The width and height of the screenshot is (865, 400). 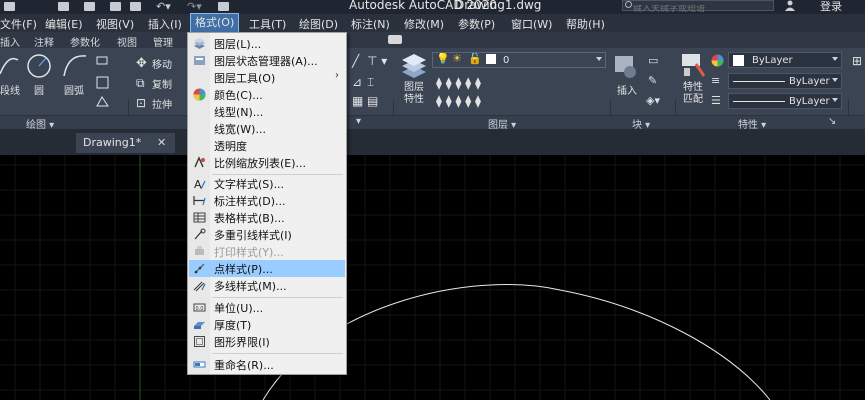 I want to click on arc-icon, so click(x=75, y=66).